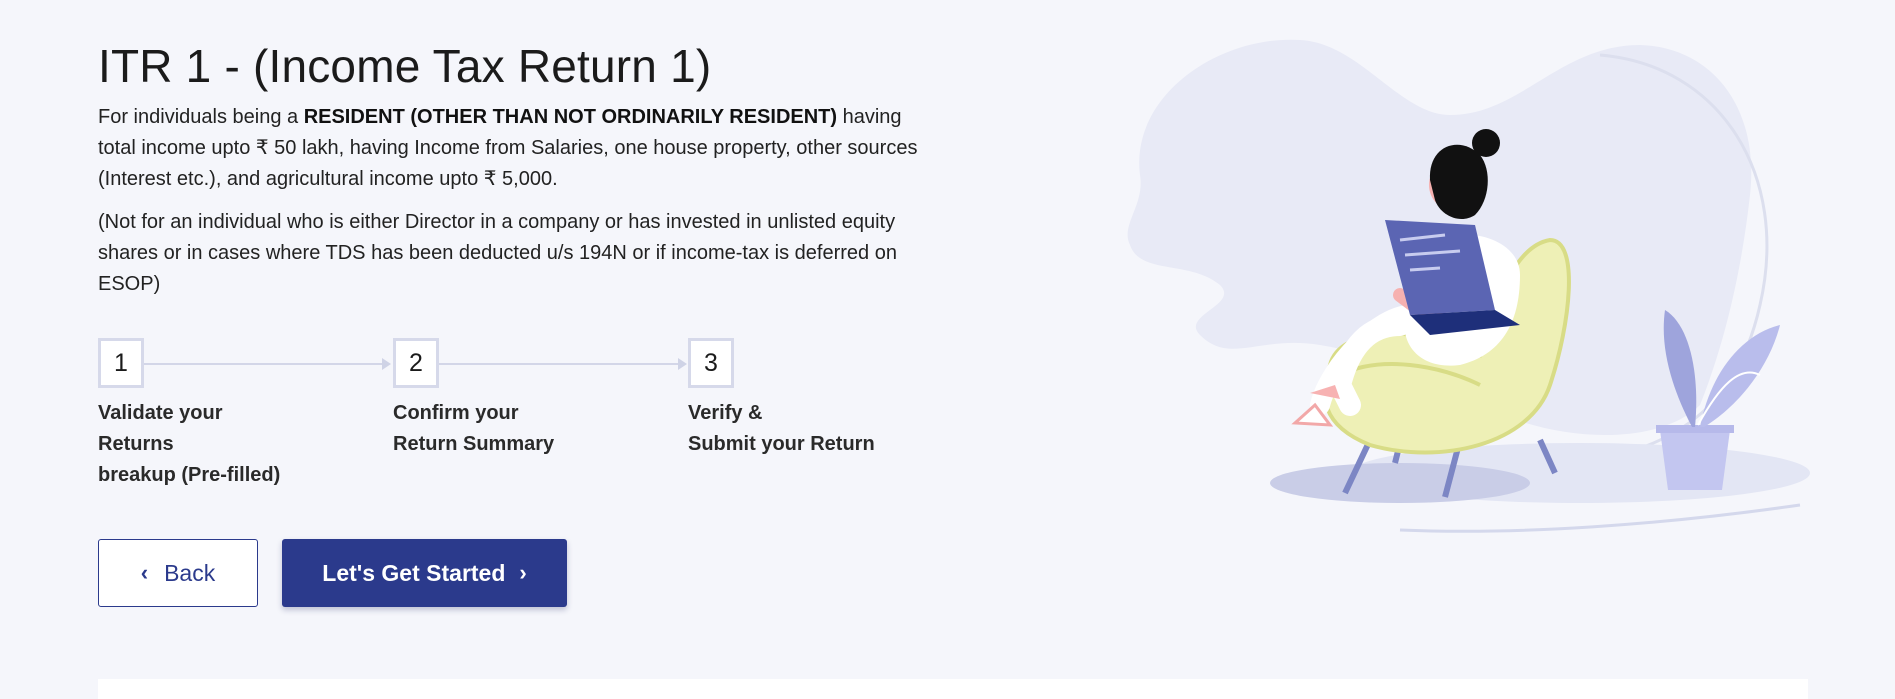 This screenshot has width=1895, height=699. What do you see at coordinates (189, 475) in the screenshot?
I see `step-label-line: breakup (Pre-filled)` at bounding box center [189, 475].